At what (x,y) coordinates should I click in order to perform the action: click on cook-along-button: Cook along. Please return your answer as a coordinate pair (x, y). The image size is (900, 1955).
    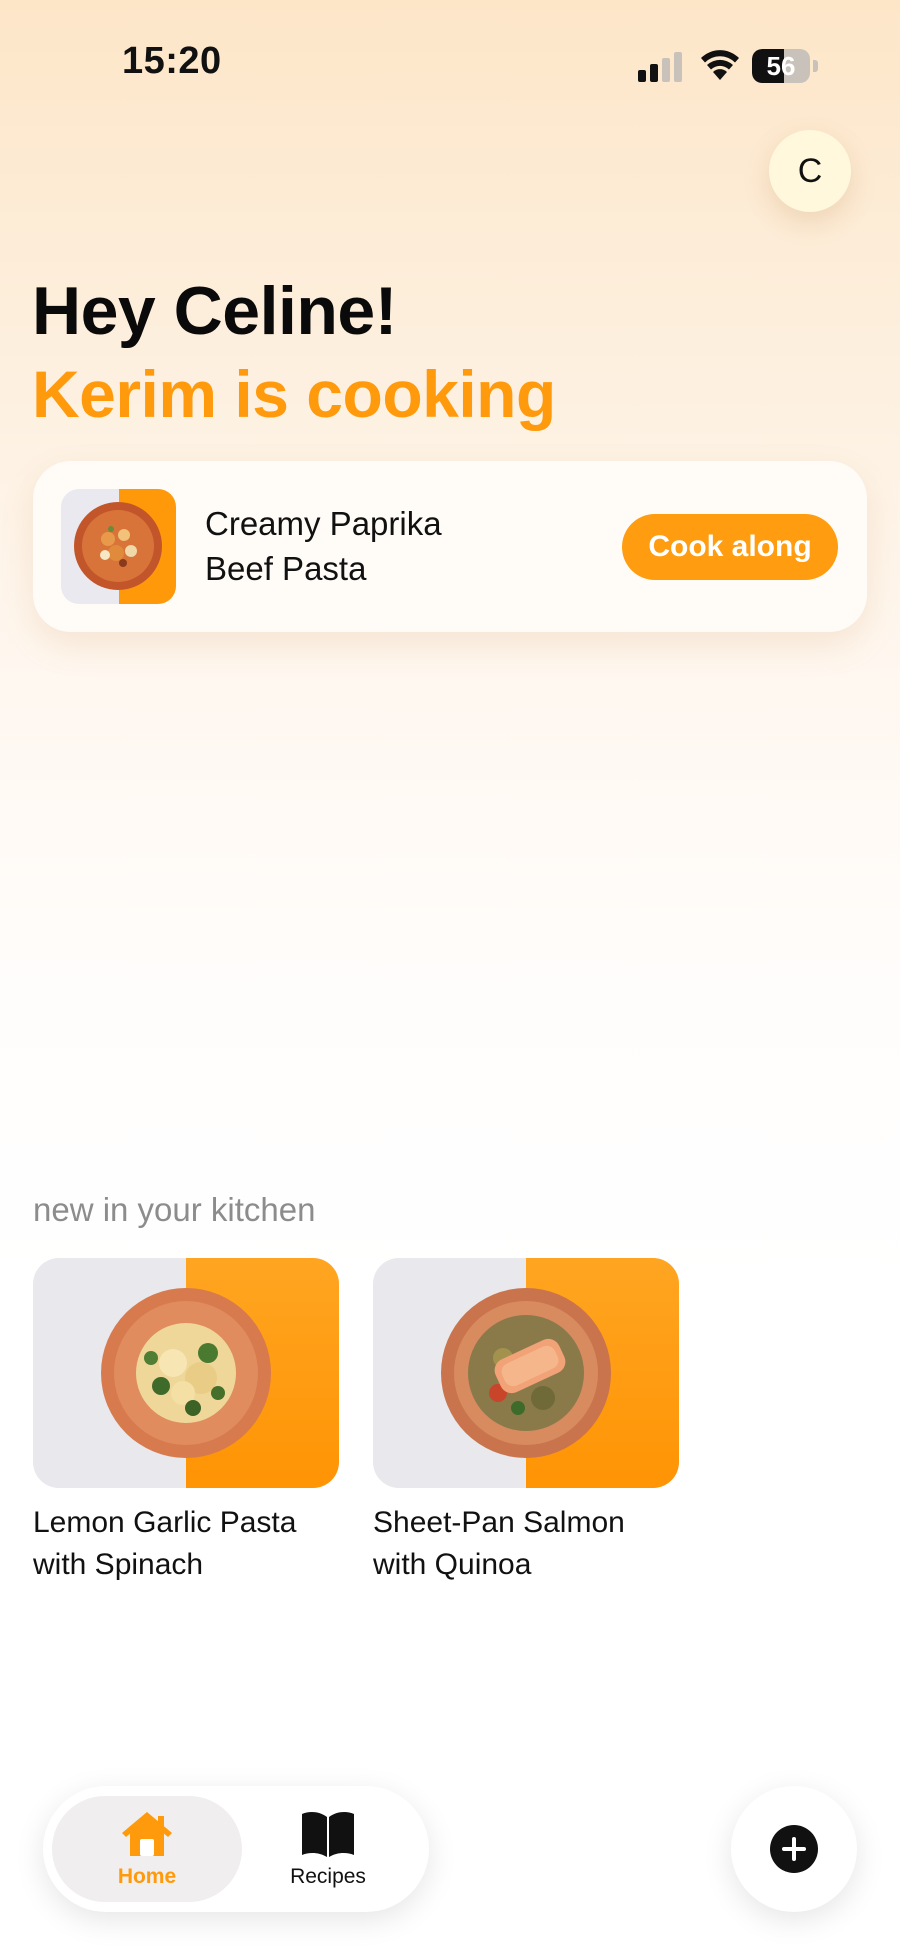
    Looking at the image, I should click on (730, 547).